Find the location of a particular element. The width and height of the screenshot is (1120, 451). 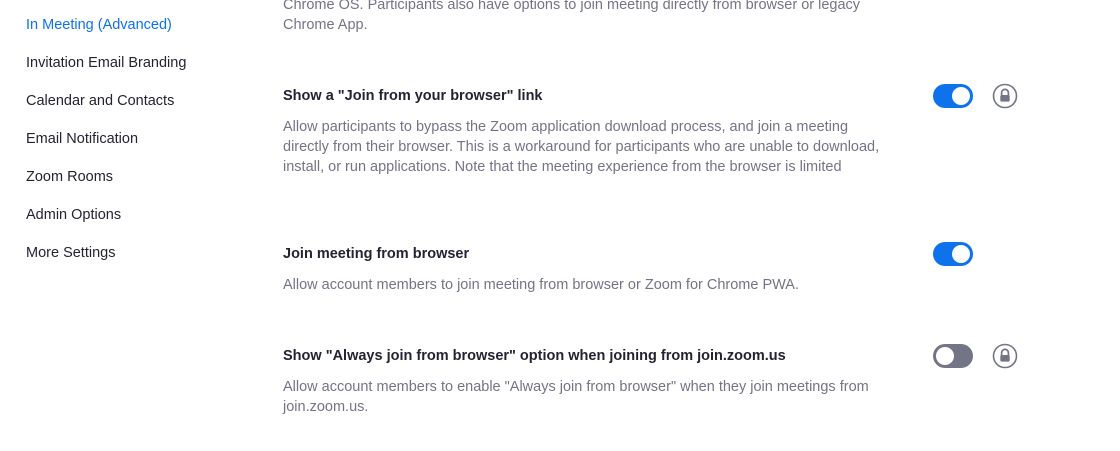

join-meeting-from-browser-toggle is located at coordinates (953, 254).